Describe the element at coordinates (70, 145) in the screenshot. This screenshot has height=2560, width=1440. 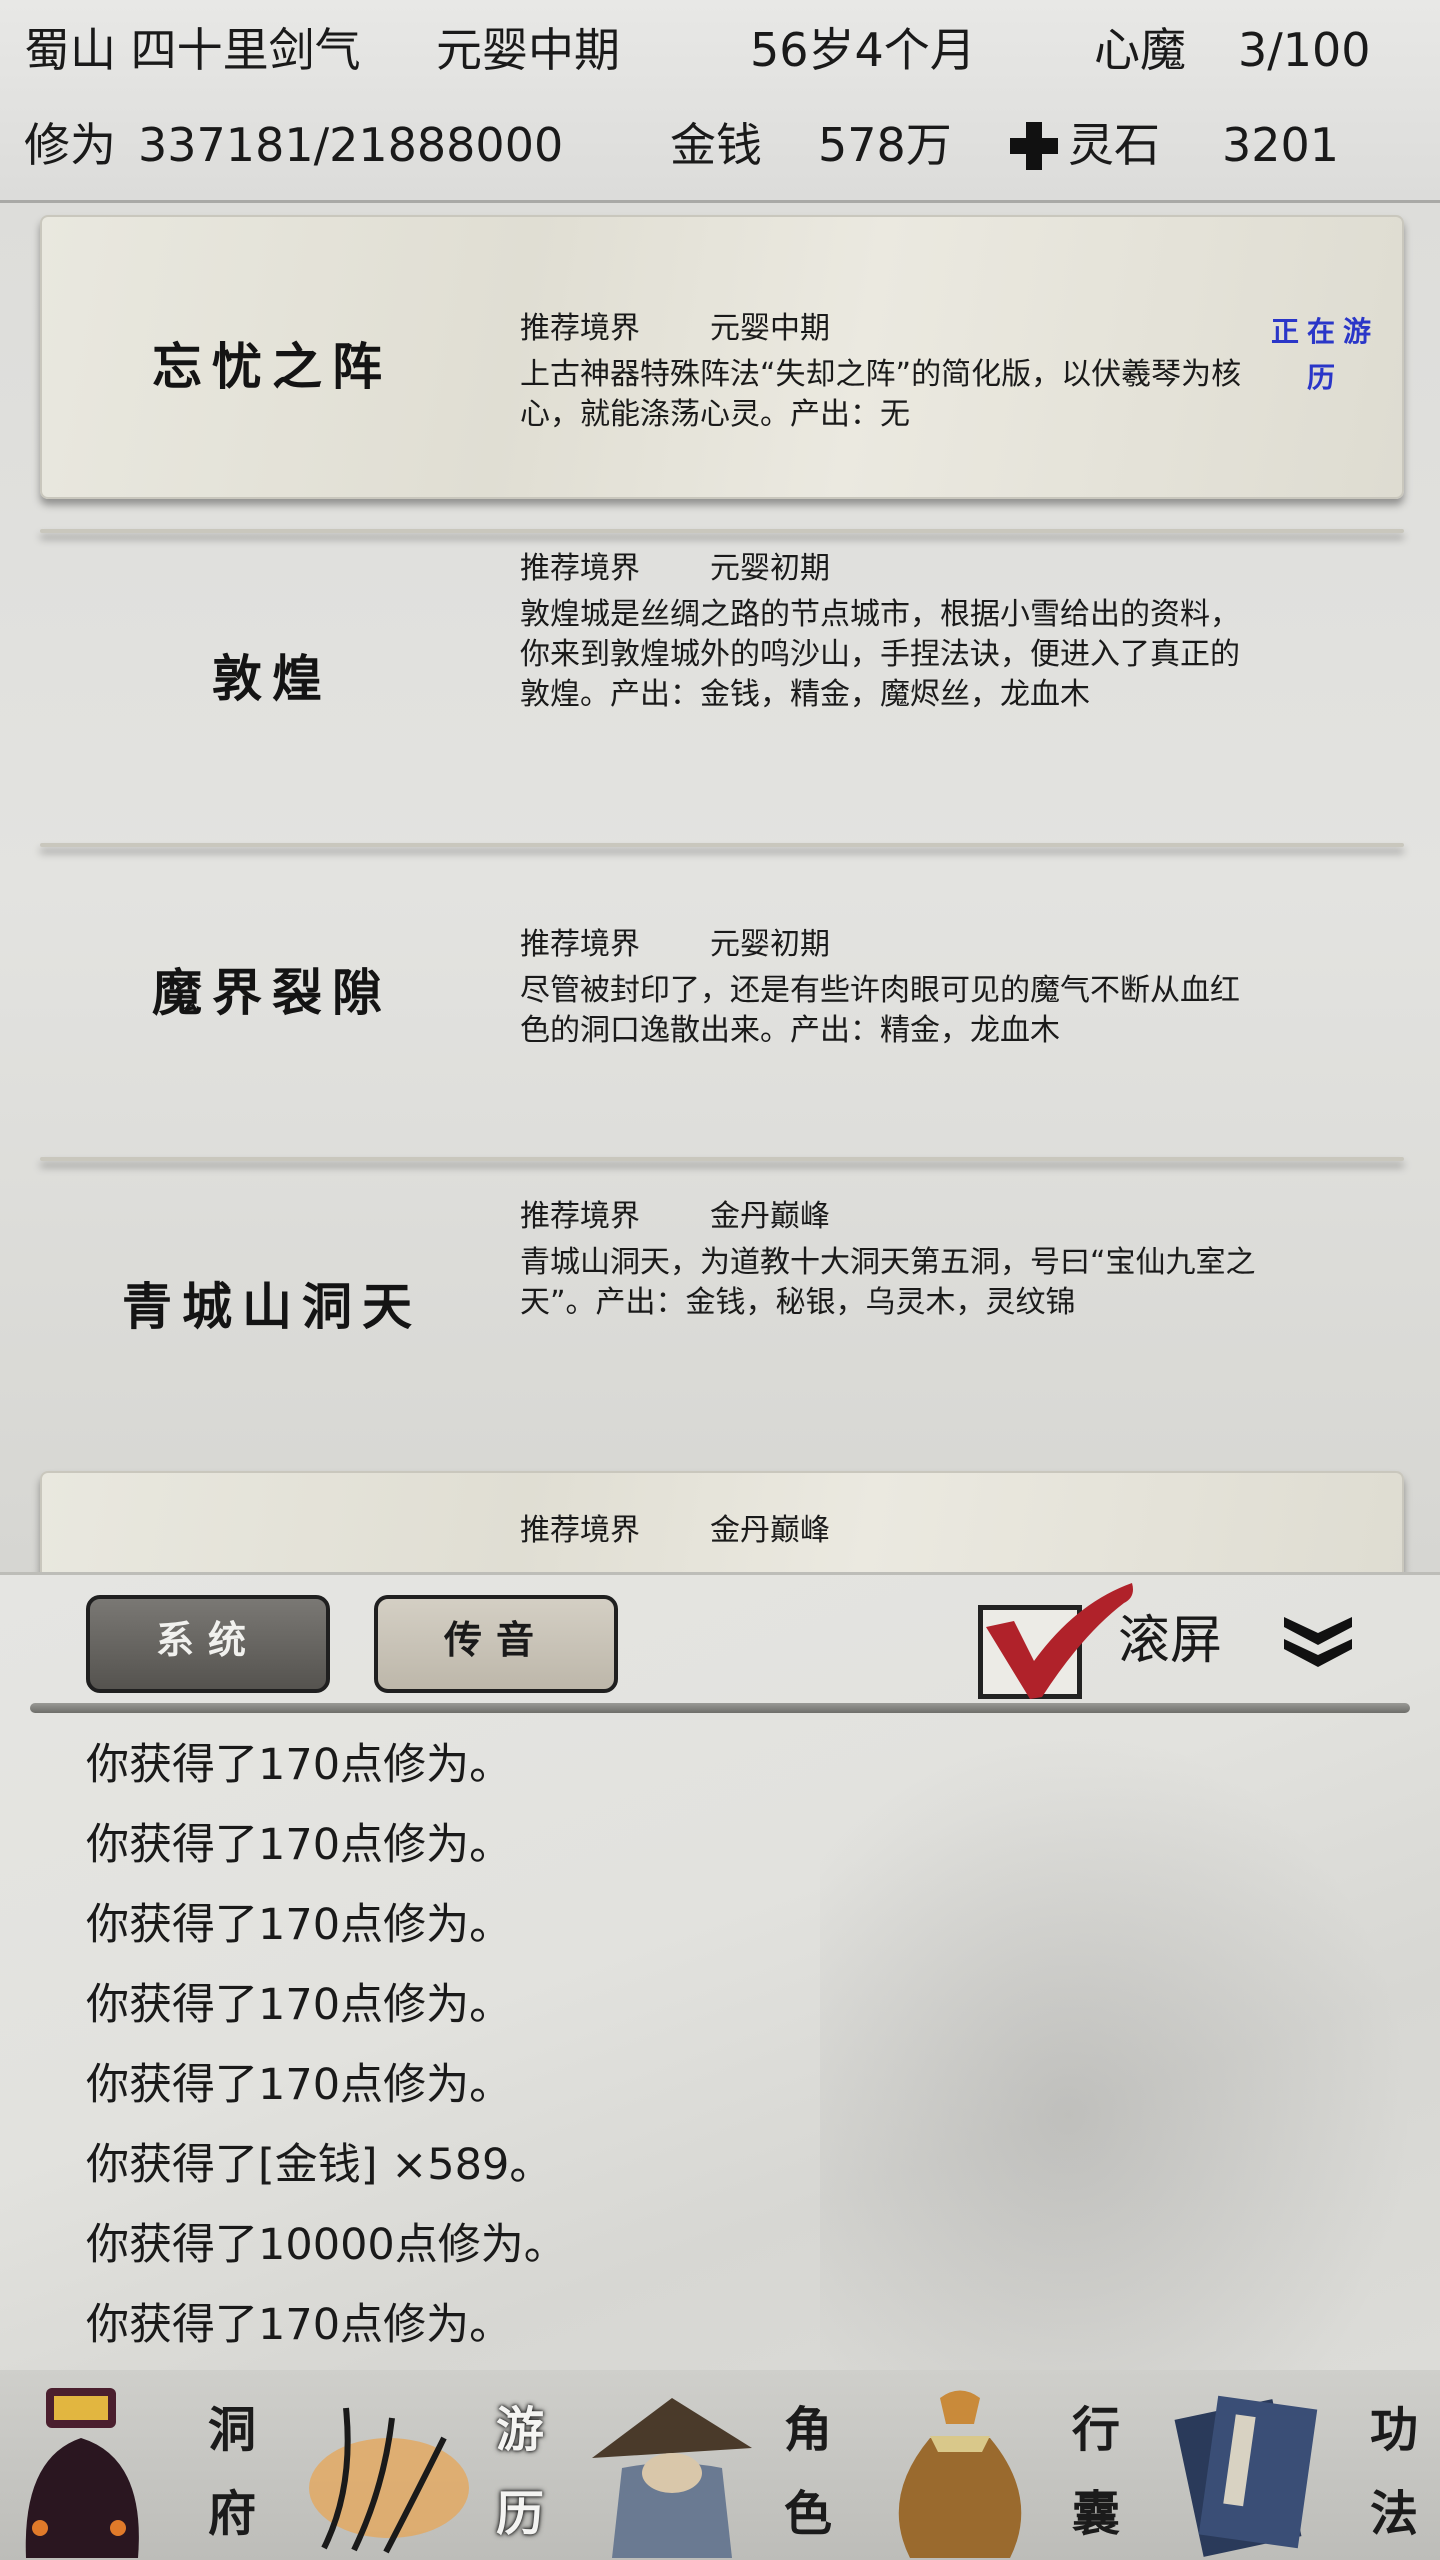
I see `cultivation-label: 修为` at that location.